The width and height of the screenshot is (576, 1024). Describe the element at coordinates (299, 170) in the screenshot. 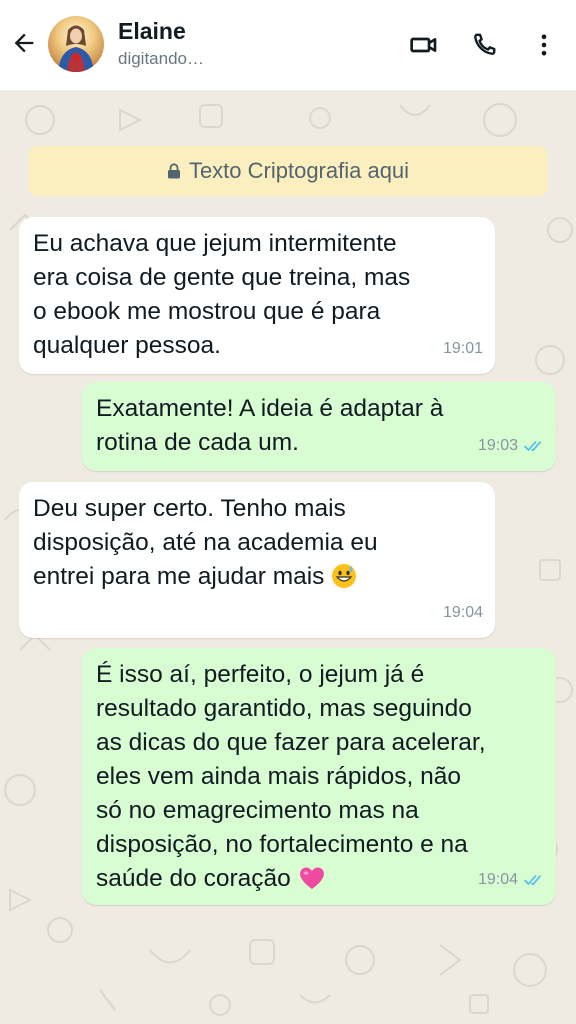

I see `encryption-text: Texto Criptografia aqui` at that location.